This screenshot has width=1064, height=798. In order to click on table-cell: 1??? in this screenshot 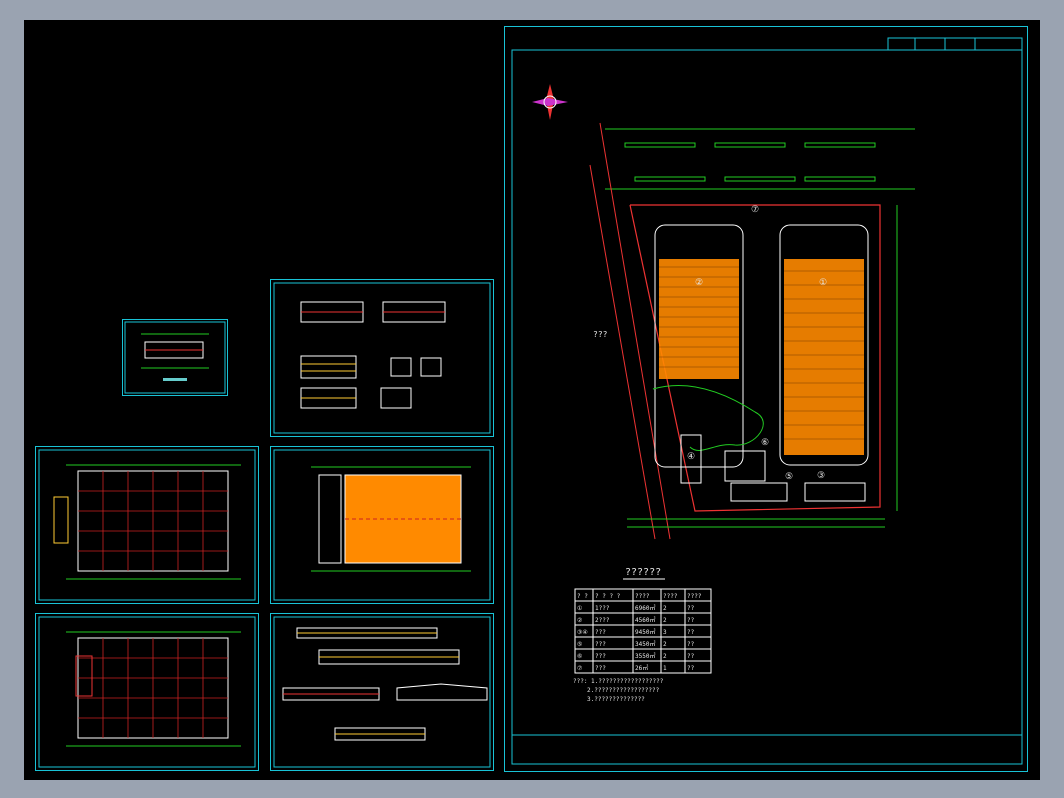, I will do `click(602, 608)`.